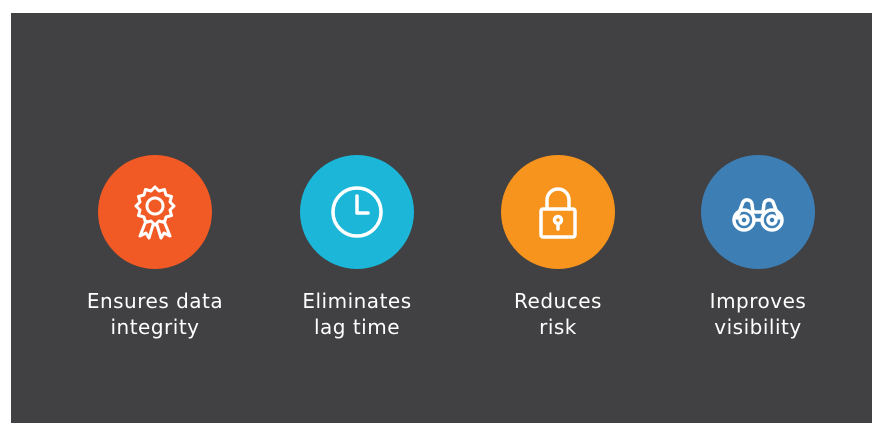  I want to click on feature-label-line: Ensures data, so click(155, 301).